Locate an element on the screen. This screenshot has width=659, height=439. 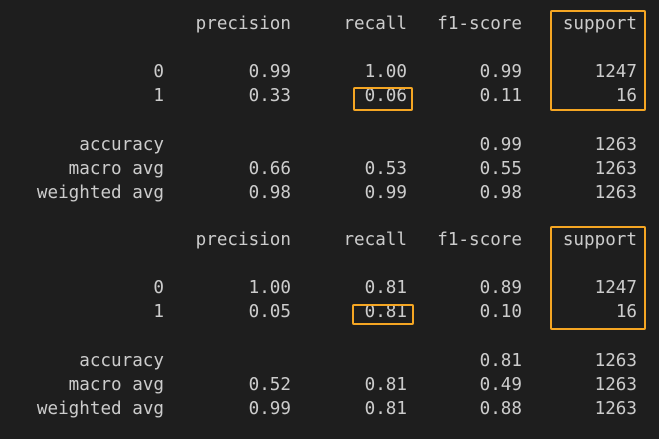
f1-value: 0.49 is located at coordinates (500, 385).